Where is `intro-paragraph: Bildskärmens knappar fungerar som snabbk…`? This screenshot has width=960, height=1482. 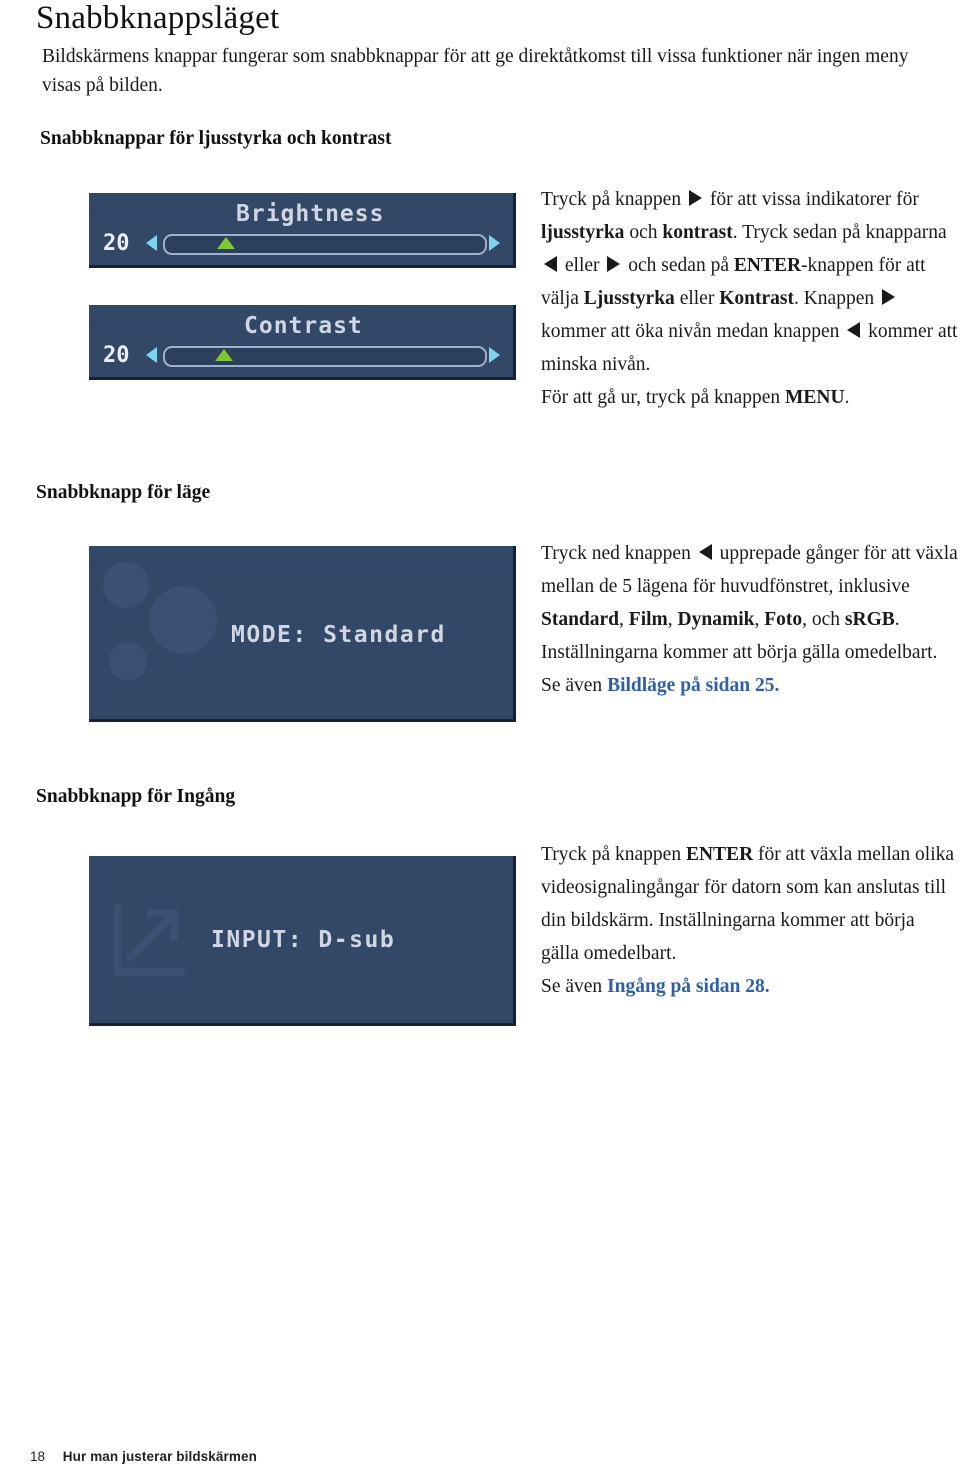 intro-paragraph: Bildskärmens knappar fungerar som snabbk… is located at coordinates (475, 71).